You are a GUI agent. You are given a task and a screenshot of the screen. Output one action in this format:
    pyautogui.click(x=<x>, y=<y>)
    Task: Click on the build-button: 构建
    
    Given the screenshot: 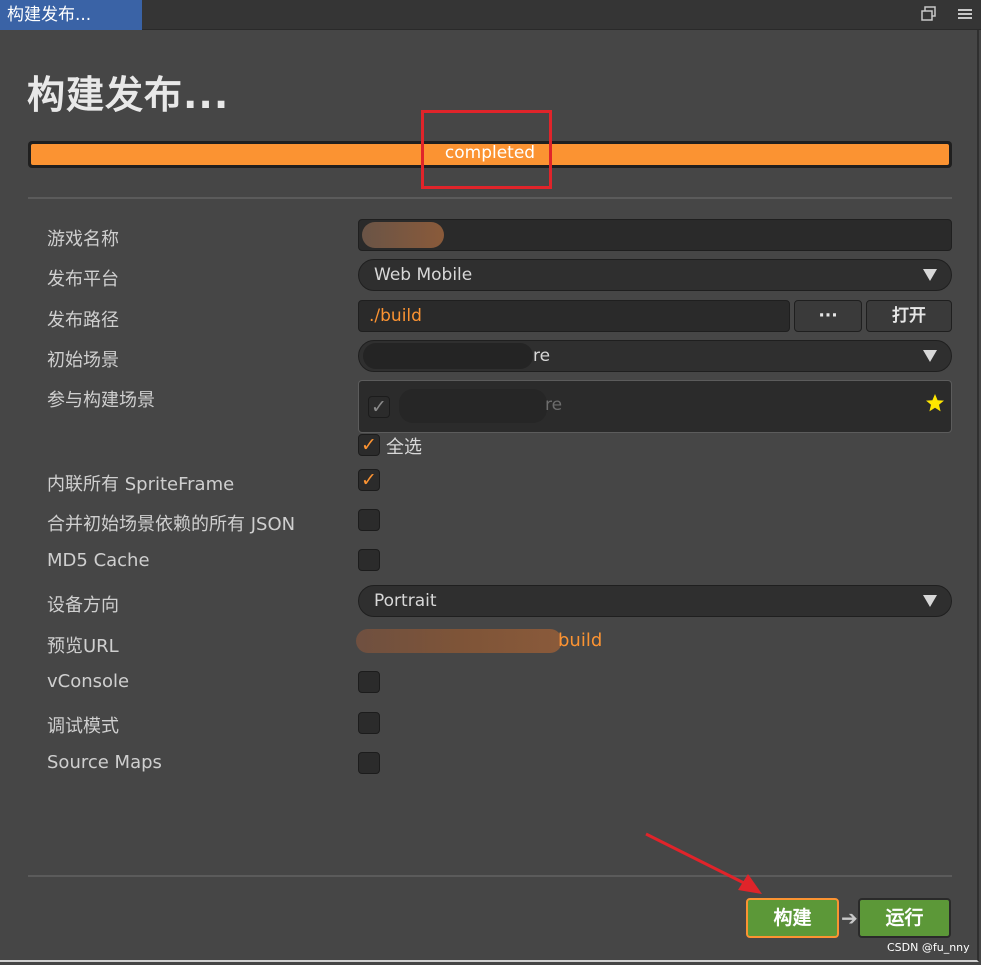 What is the action you would take?
    pyautogui.click(x=792, y=918)
    